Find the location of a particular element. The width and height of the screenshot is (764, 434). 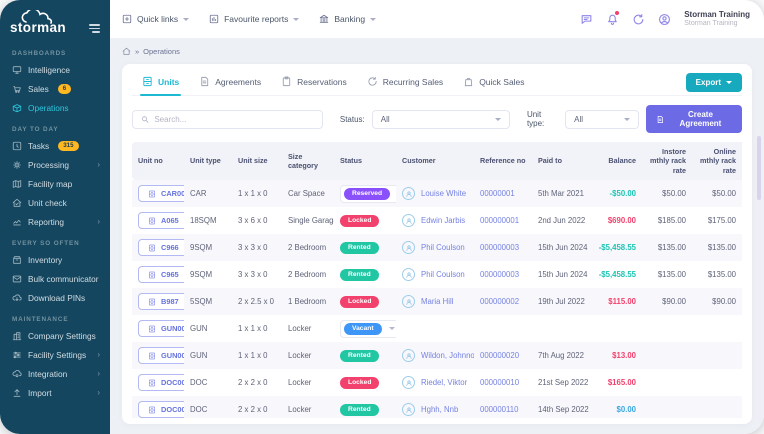

unit-link: B987 is located at coordinates (161, 302).